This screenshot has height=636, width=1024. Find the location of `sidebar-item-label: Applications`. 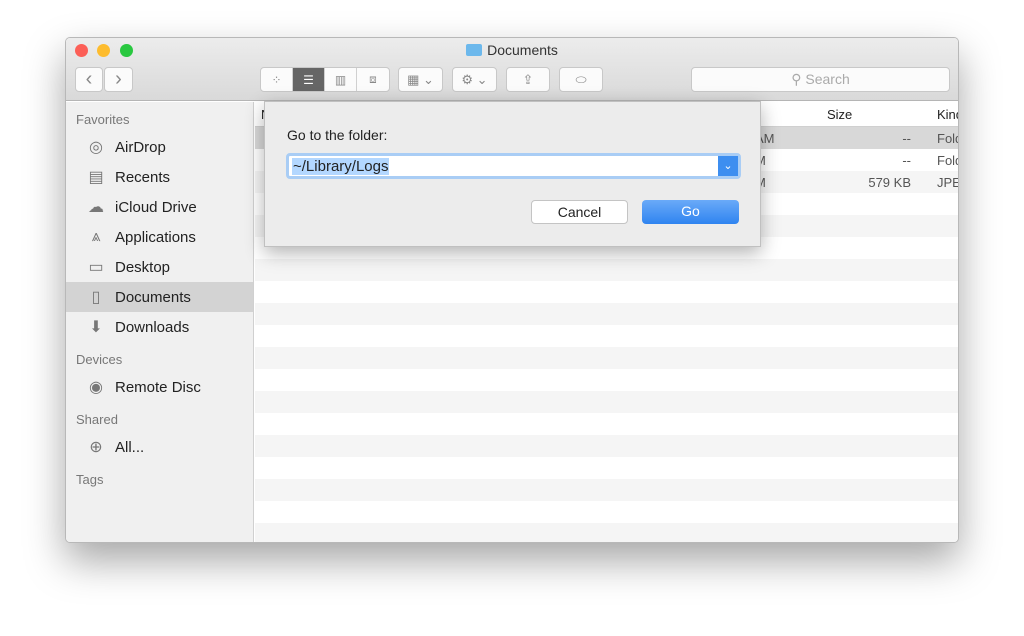

sidebar-item-label: Applications is located at coordinates (155, 237).